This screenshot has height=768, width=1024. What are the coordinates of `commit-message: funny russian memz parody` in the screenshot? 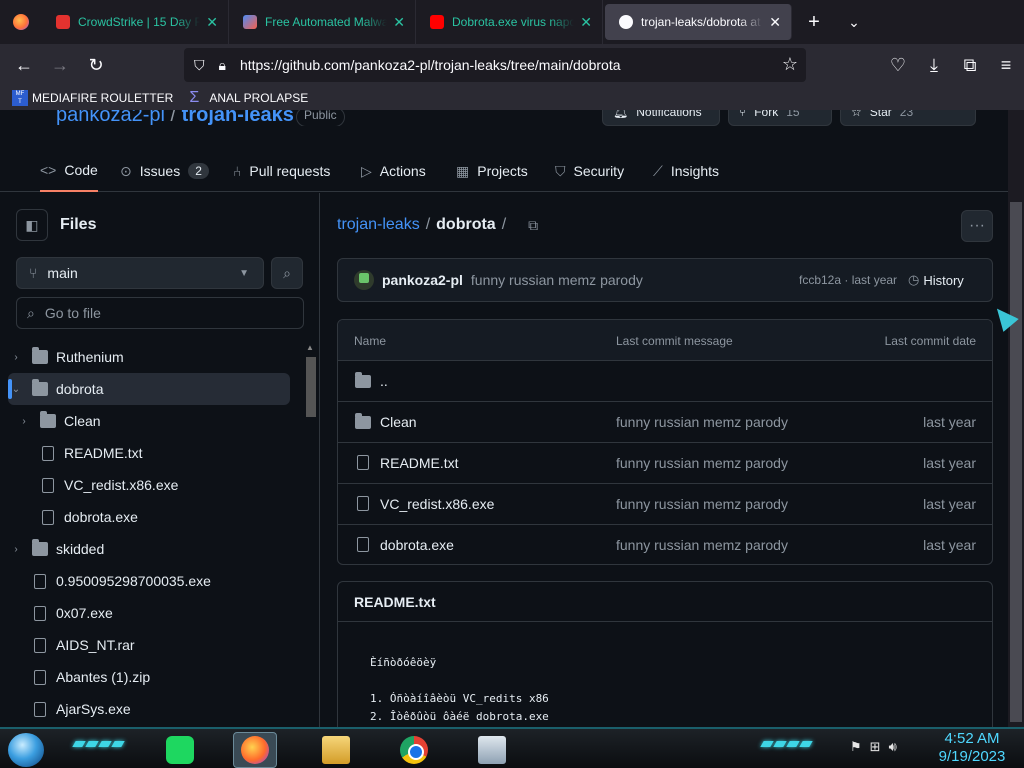 It's located at (557, 280).